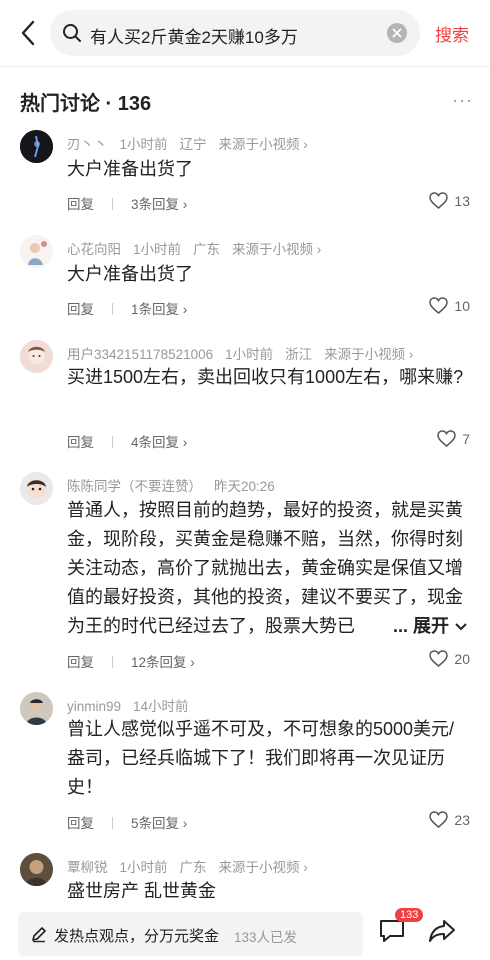 The height and width of the screenshot is (960, 490). Describe the element at coordinates (397, 33) in the screenshot. I see `clear-icon` at that location.